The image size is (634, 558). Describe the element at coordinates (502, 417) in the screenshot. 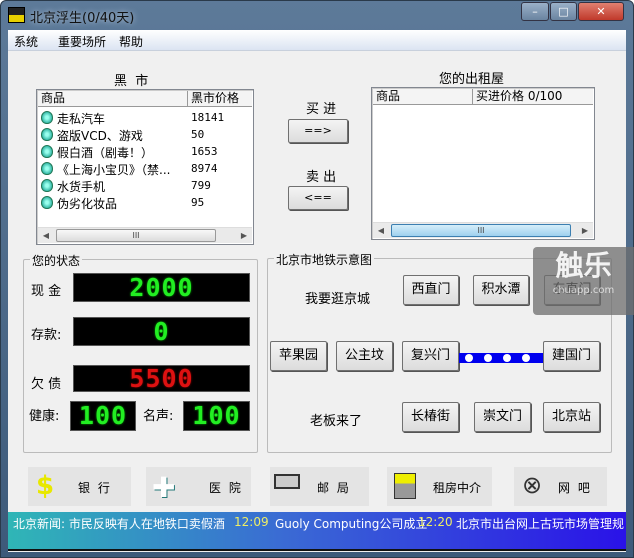

I see `station-chongwenmen-button: 崇文门` at that location.